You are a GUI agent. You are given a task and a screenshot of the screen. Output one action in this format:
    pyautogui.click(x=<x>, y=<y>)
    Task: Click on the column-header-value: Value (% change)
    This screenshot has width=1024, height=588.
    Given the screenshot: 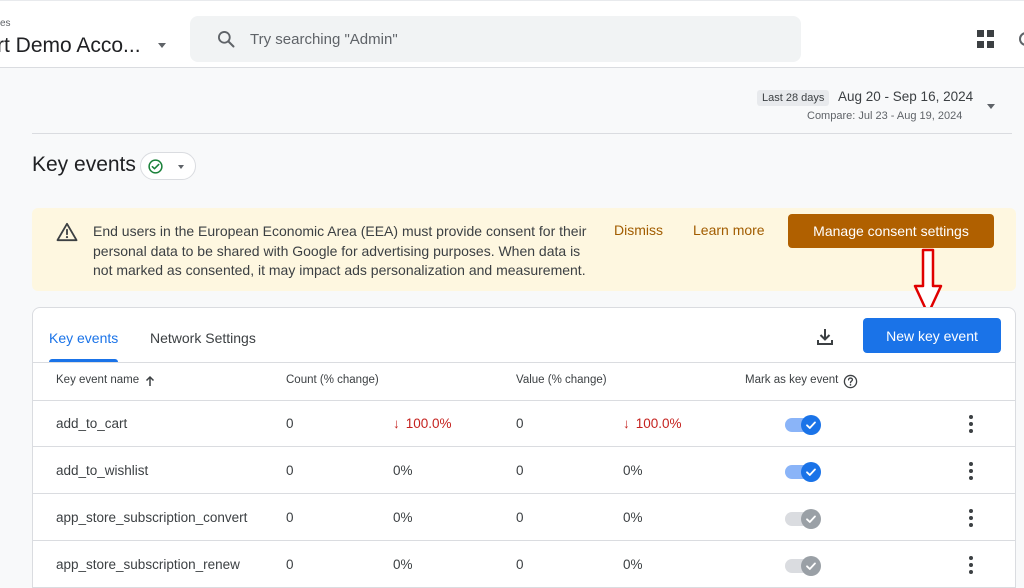 What is the action you would take?
    pyautogui.click(x=561, y=380)
    